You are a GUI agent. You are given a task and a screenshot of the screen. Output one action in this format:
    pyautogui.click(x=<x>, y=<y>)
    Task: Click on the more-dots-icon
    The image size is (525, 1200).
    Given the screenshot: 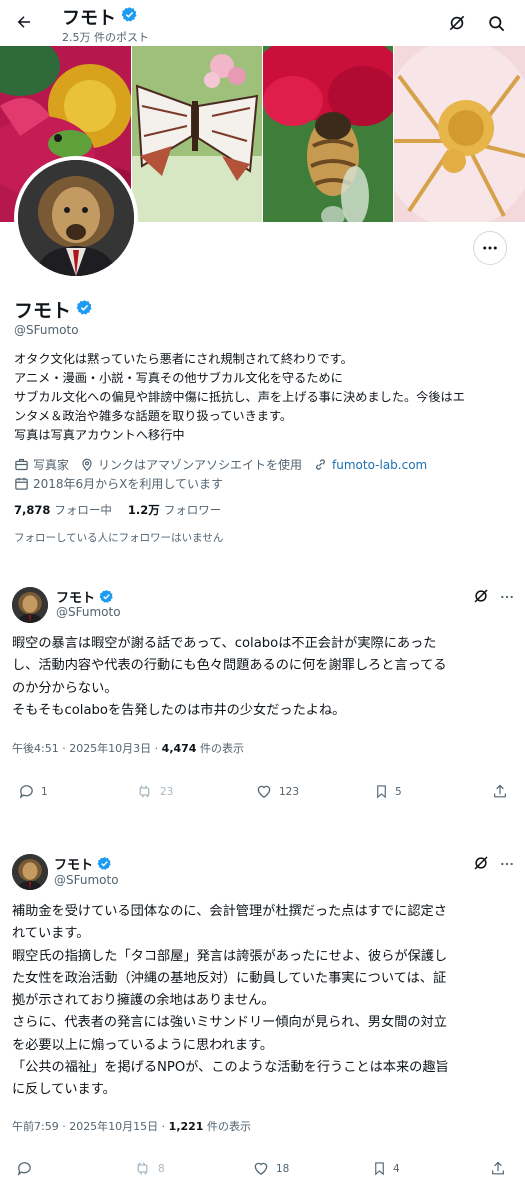 What is the action you would take?
    pyautogui.click(x=490, y=248)
    